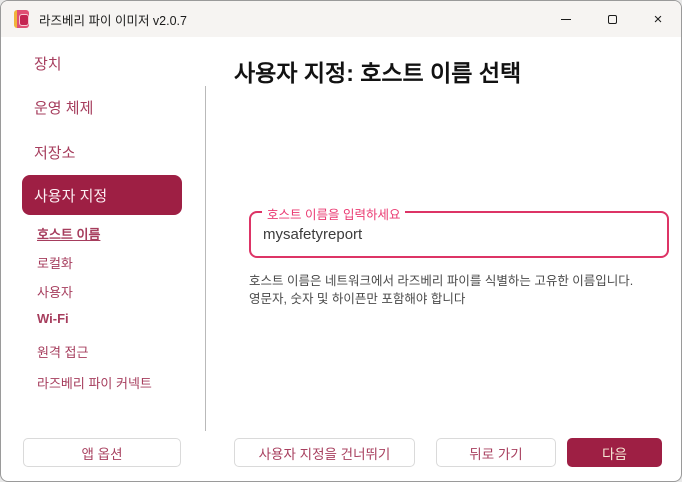  What do you see at coordinates (68, 233) in the screenshot?
I see `sidebar-subitem-hostname: 호스트 이름` at bounding box center [68, 233].